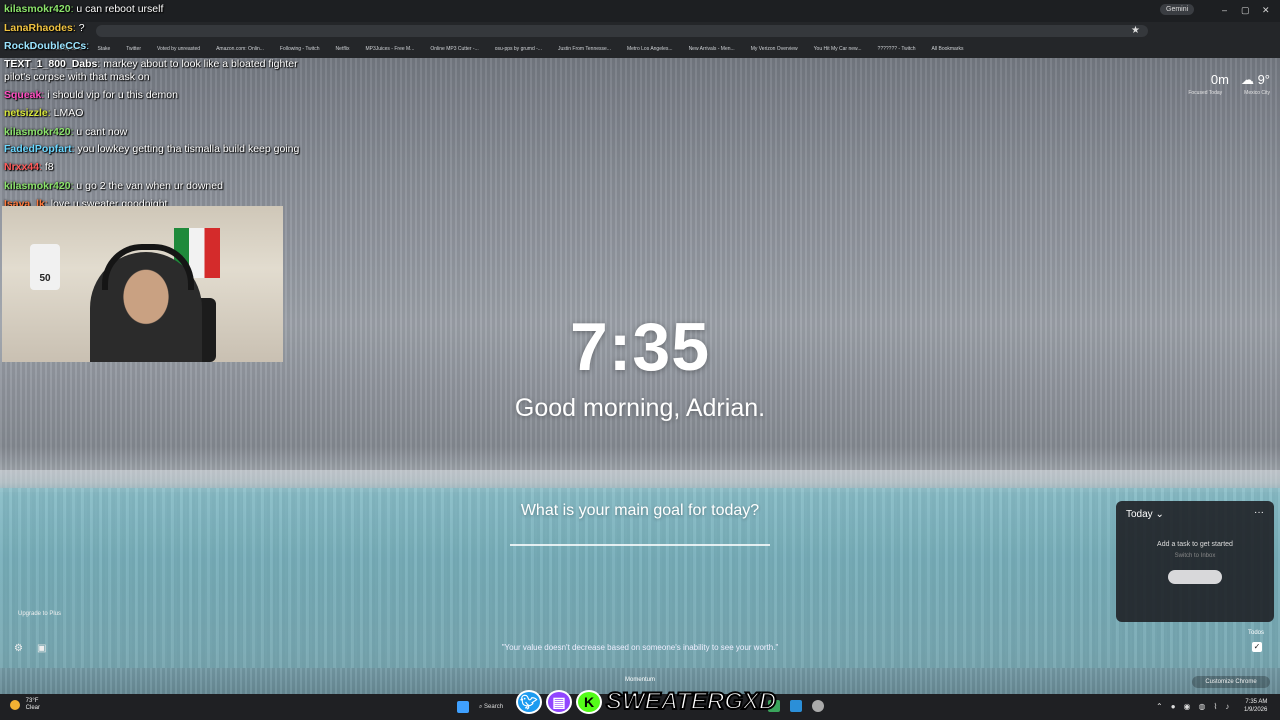 The width and height of the screenshot is (1280, 720). I want to click on chat-text: ?, so click(81, 27).